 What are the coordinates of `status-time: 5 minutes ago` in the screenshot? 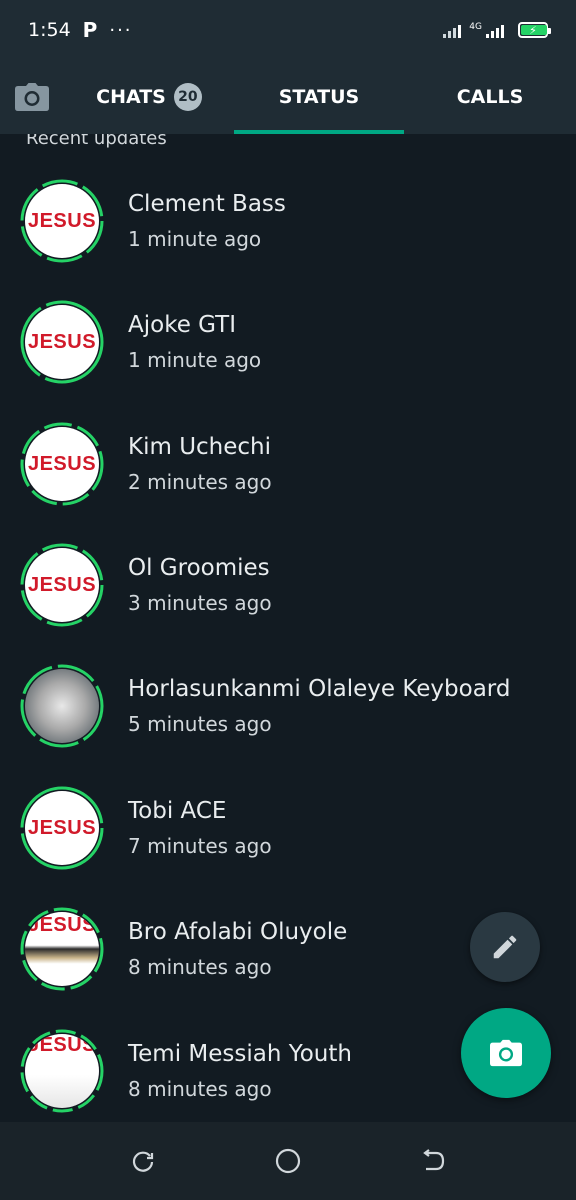 It's located at (200, 724).